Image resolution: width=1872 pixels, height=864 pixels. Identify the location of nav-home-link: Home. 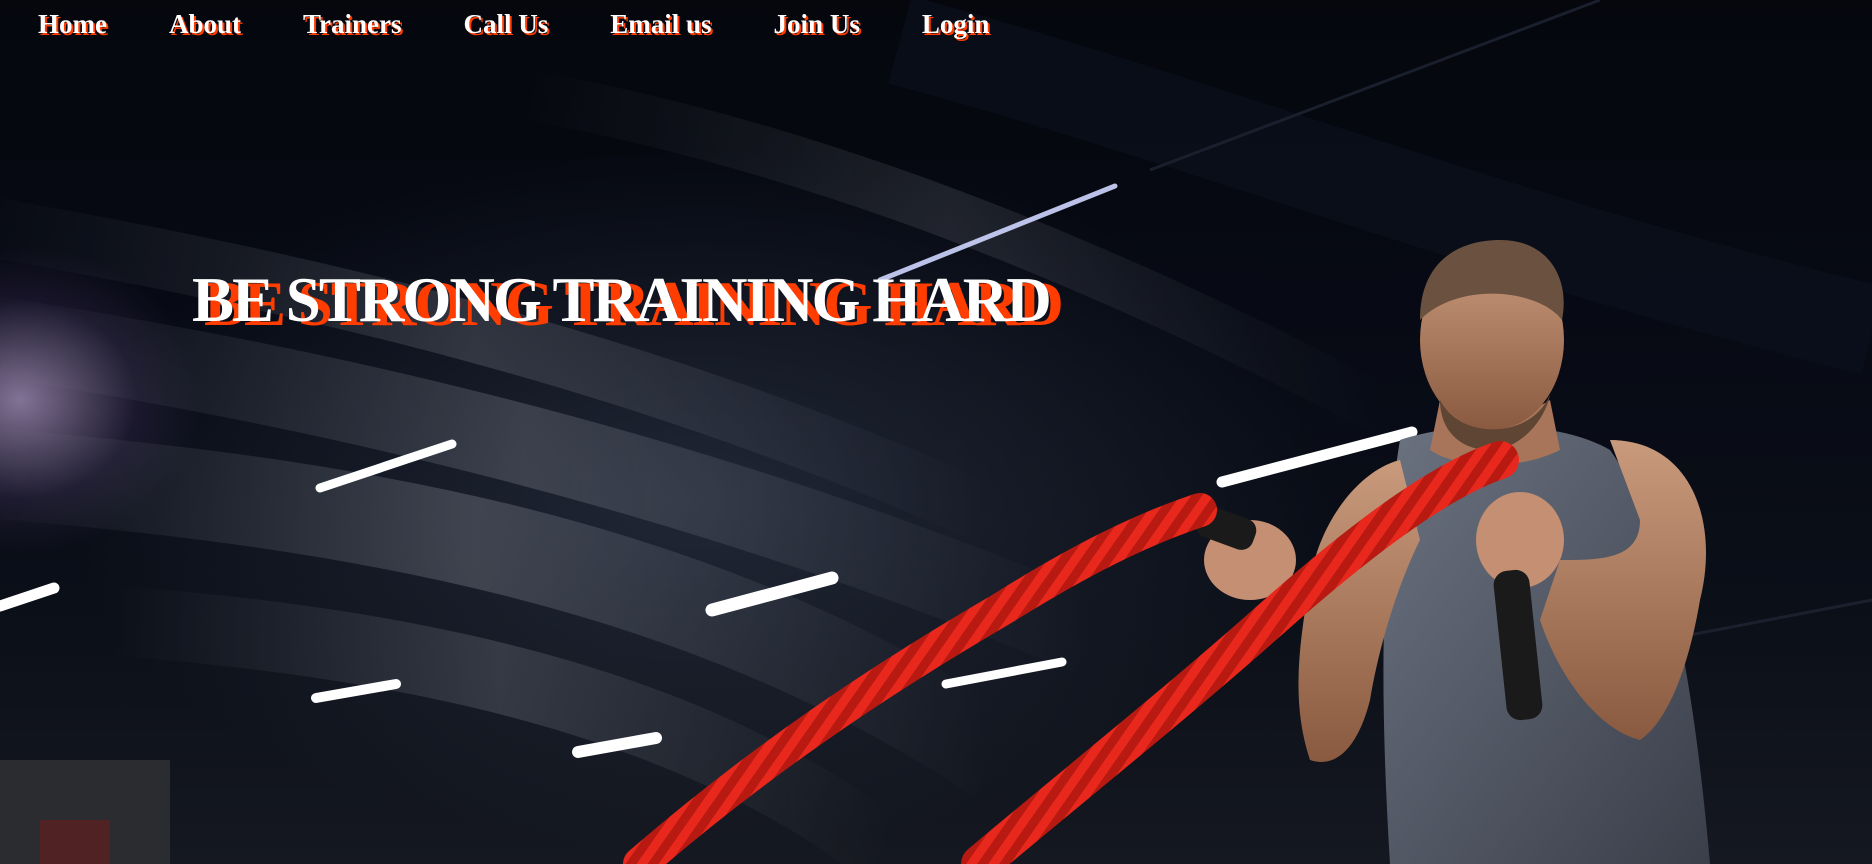
(72, 24).